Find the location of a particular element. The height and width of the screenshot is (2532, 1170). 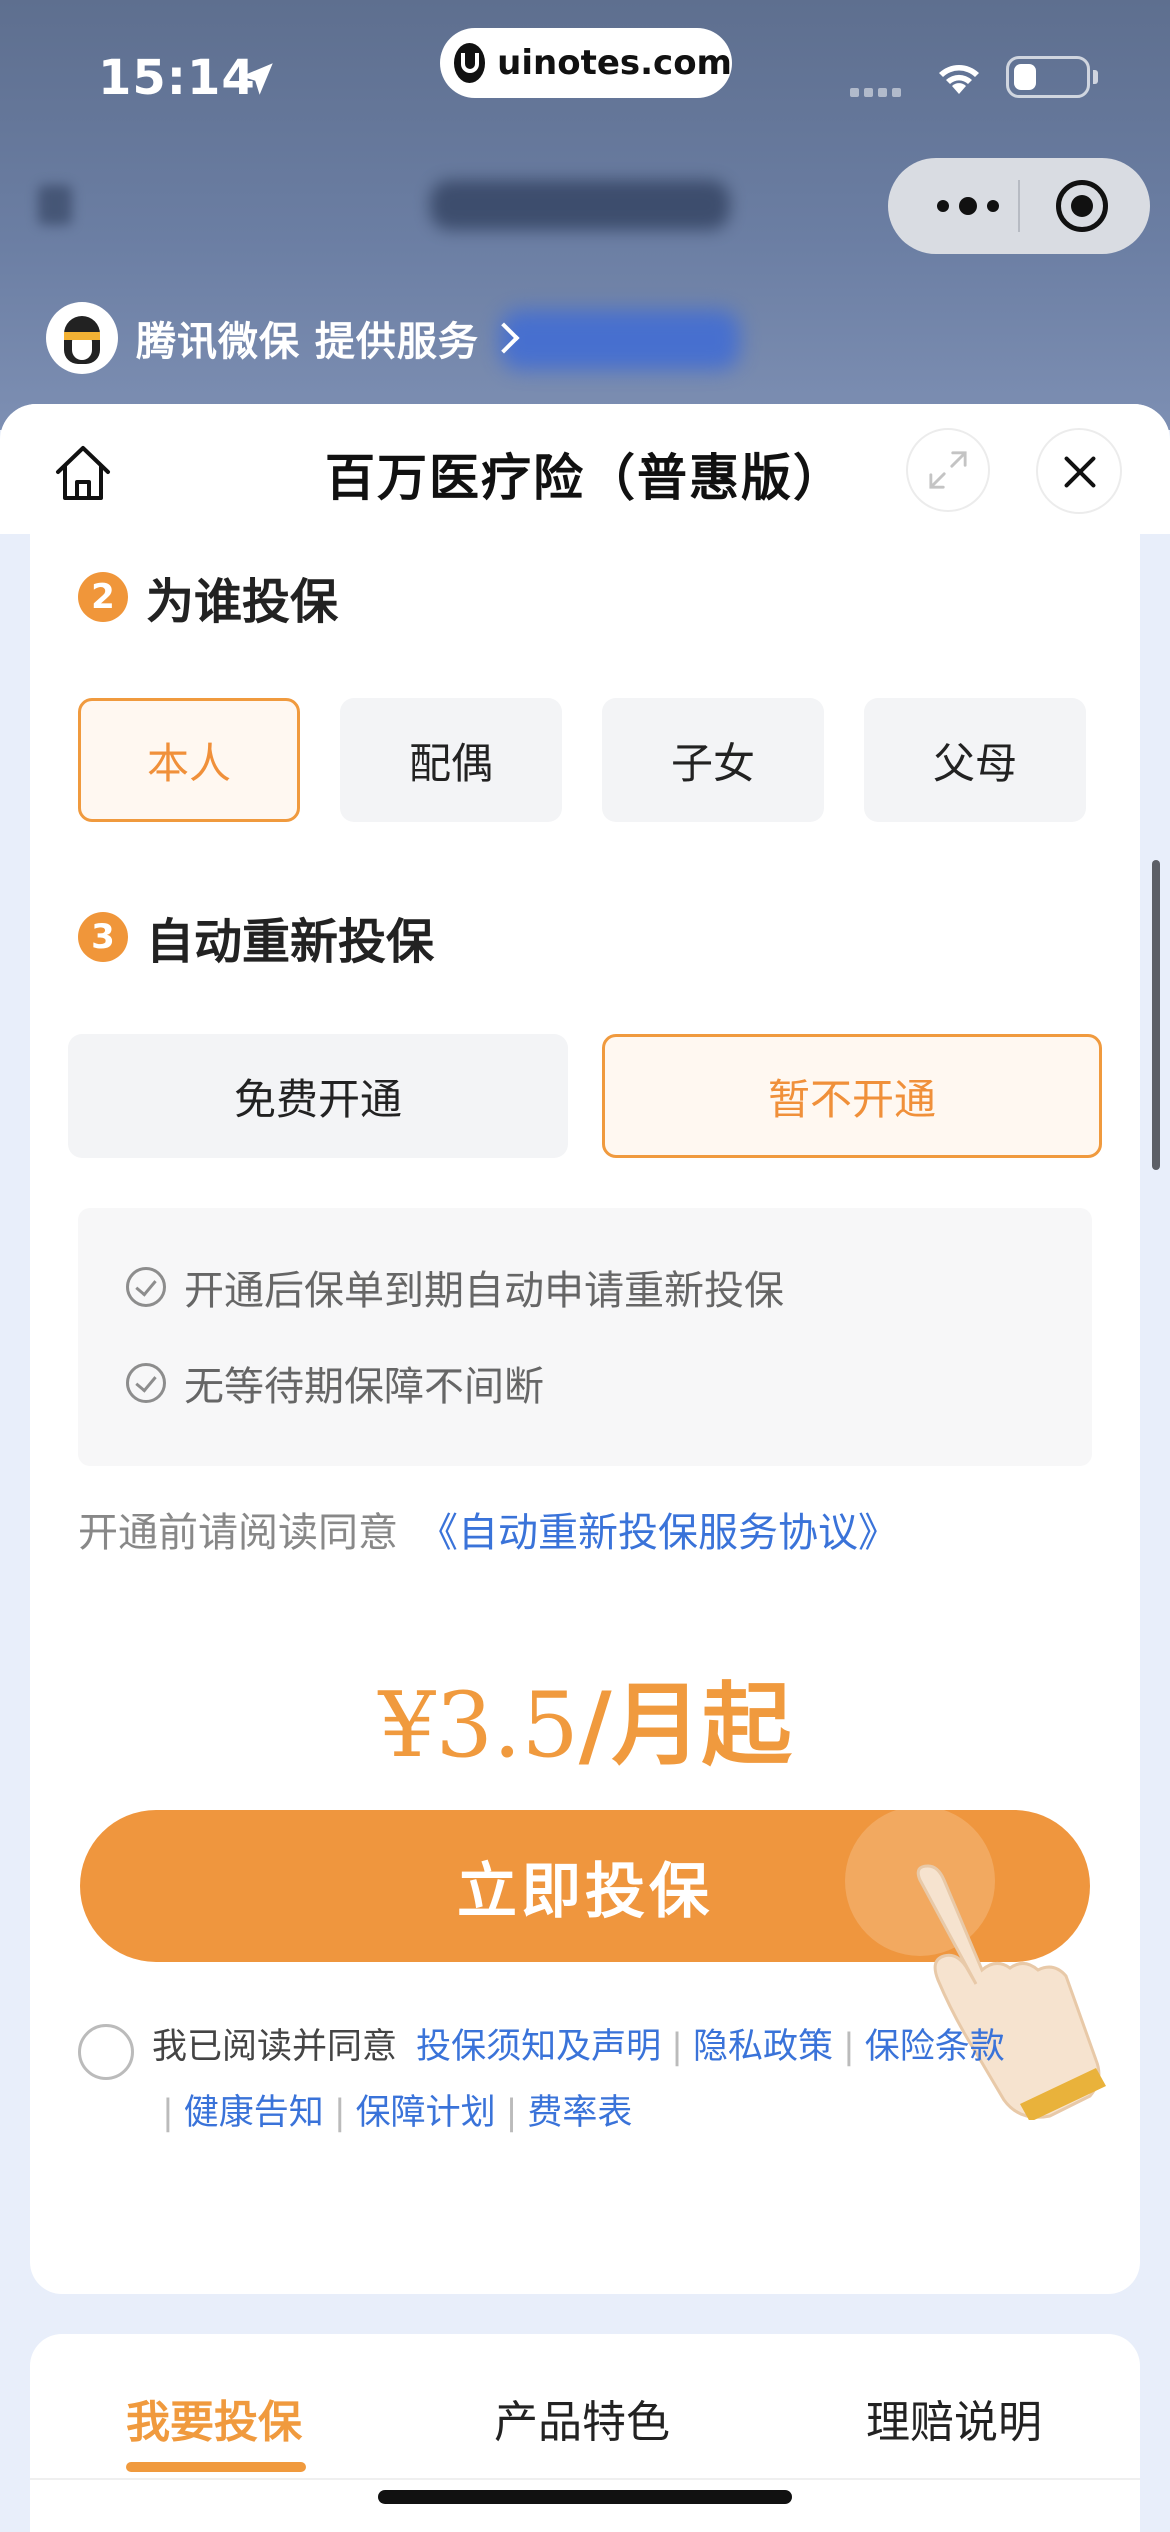

benefit-text: 无等待期保障不间断 is located at coordinates (364, 1387).